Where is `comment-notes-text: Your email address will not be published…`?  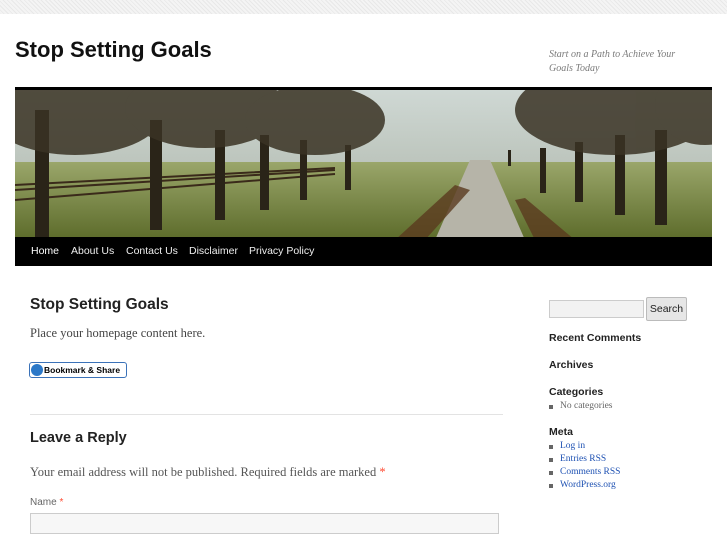 comment-notes-text: Your email address will not be published… is located at coordinates (203, 472).